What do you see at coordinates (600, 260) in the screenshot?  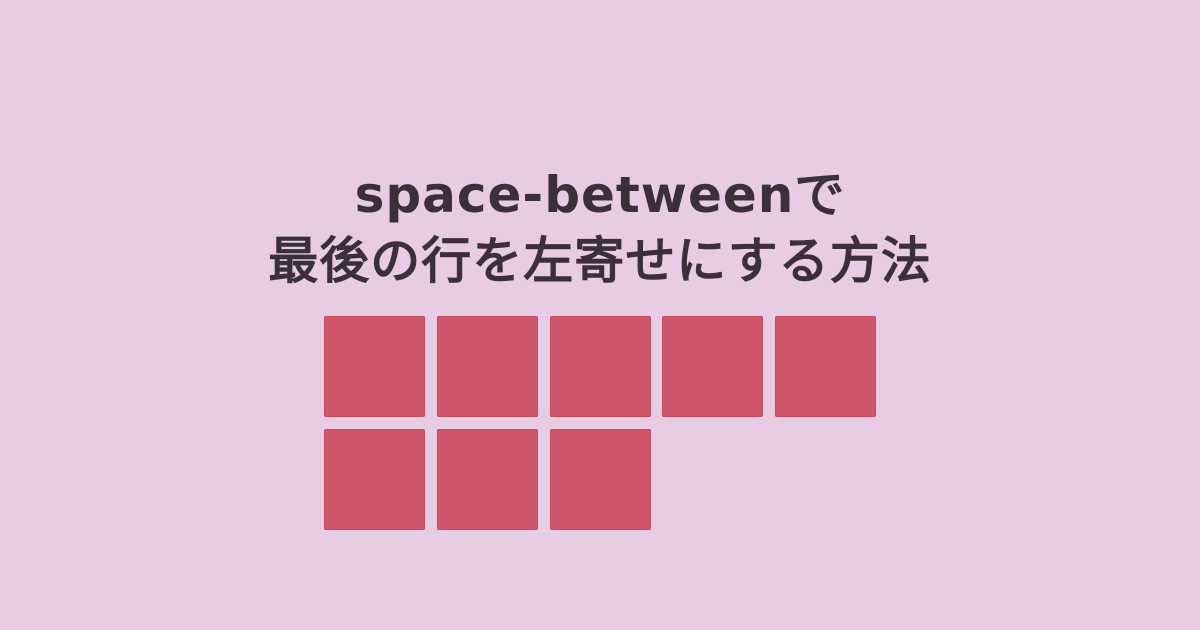 I see `title-line-2: 最後の行を左寄せにする方法` at bounding box center [600, 260].